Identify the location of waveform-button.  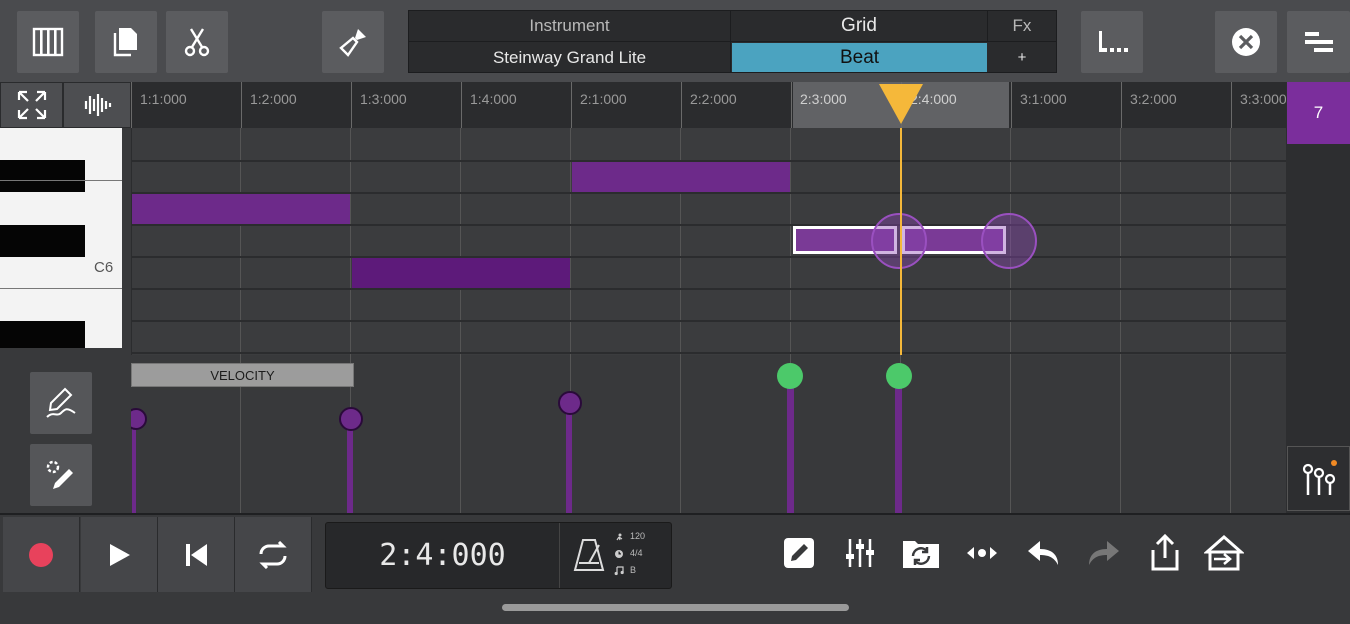
(97, 105).